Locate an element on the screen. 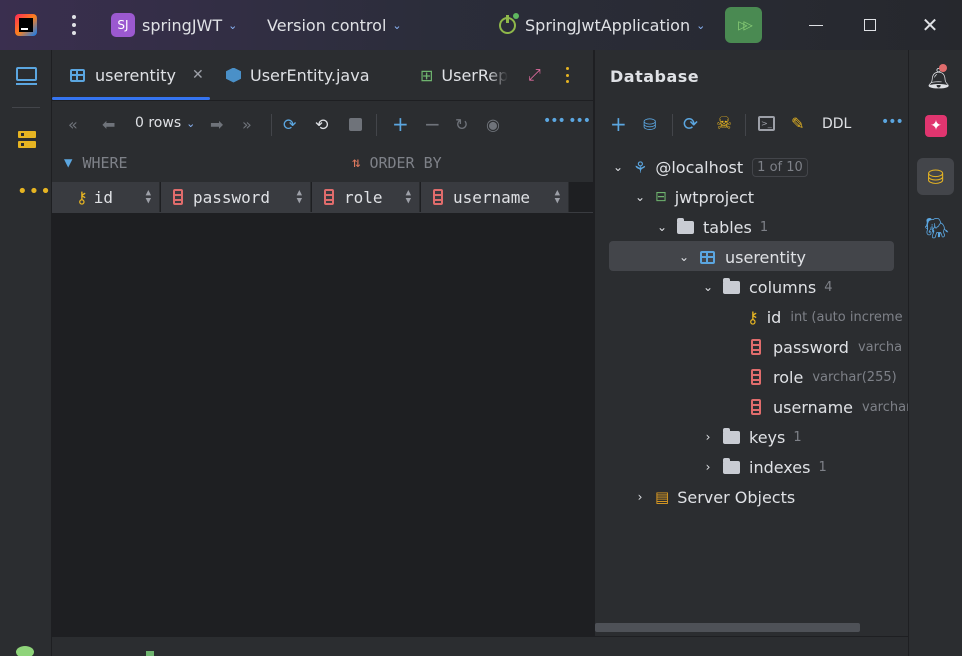  tab-userentity-java: UserEntity.java is located at coordinates (298, 75).